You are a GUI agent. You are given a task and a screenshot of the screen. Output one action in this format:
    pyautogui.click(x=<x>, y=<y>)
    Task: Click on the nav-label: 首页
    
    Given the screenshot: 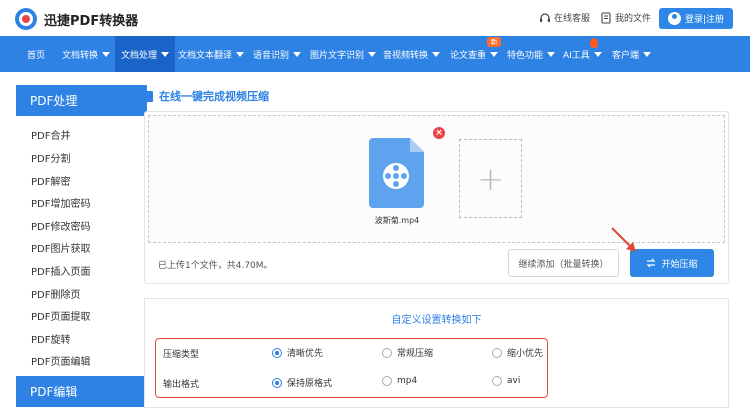 What is the action you would take?
    pyautogui.click(x=36, y=55)
    